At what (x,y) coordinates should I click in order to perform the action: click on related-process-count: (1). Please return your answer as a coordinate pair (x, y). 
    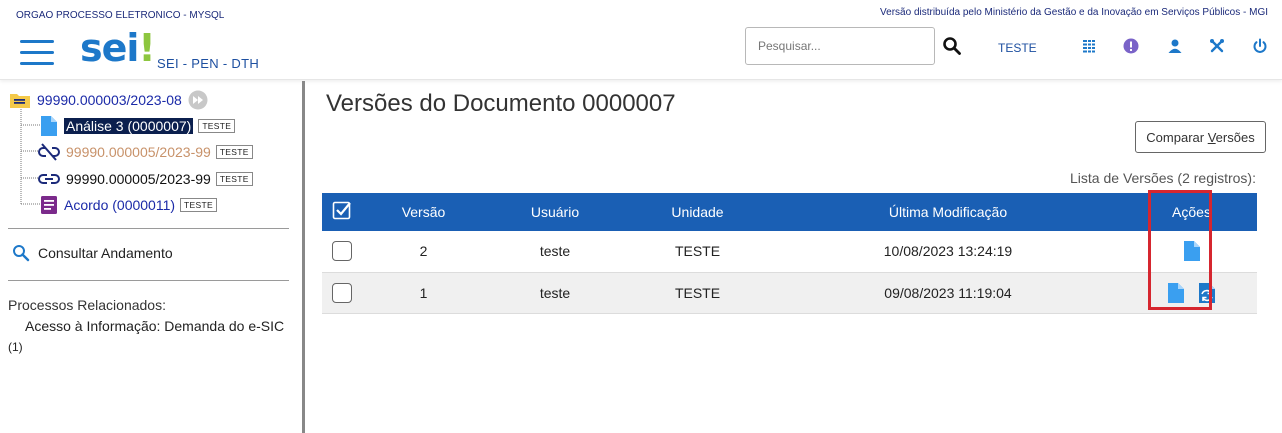
    Looking at the image, I should click on (15, 347).